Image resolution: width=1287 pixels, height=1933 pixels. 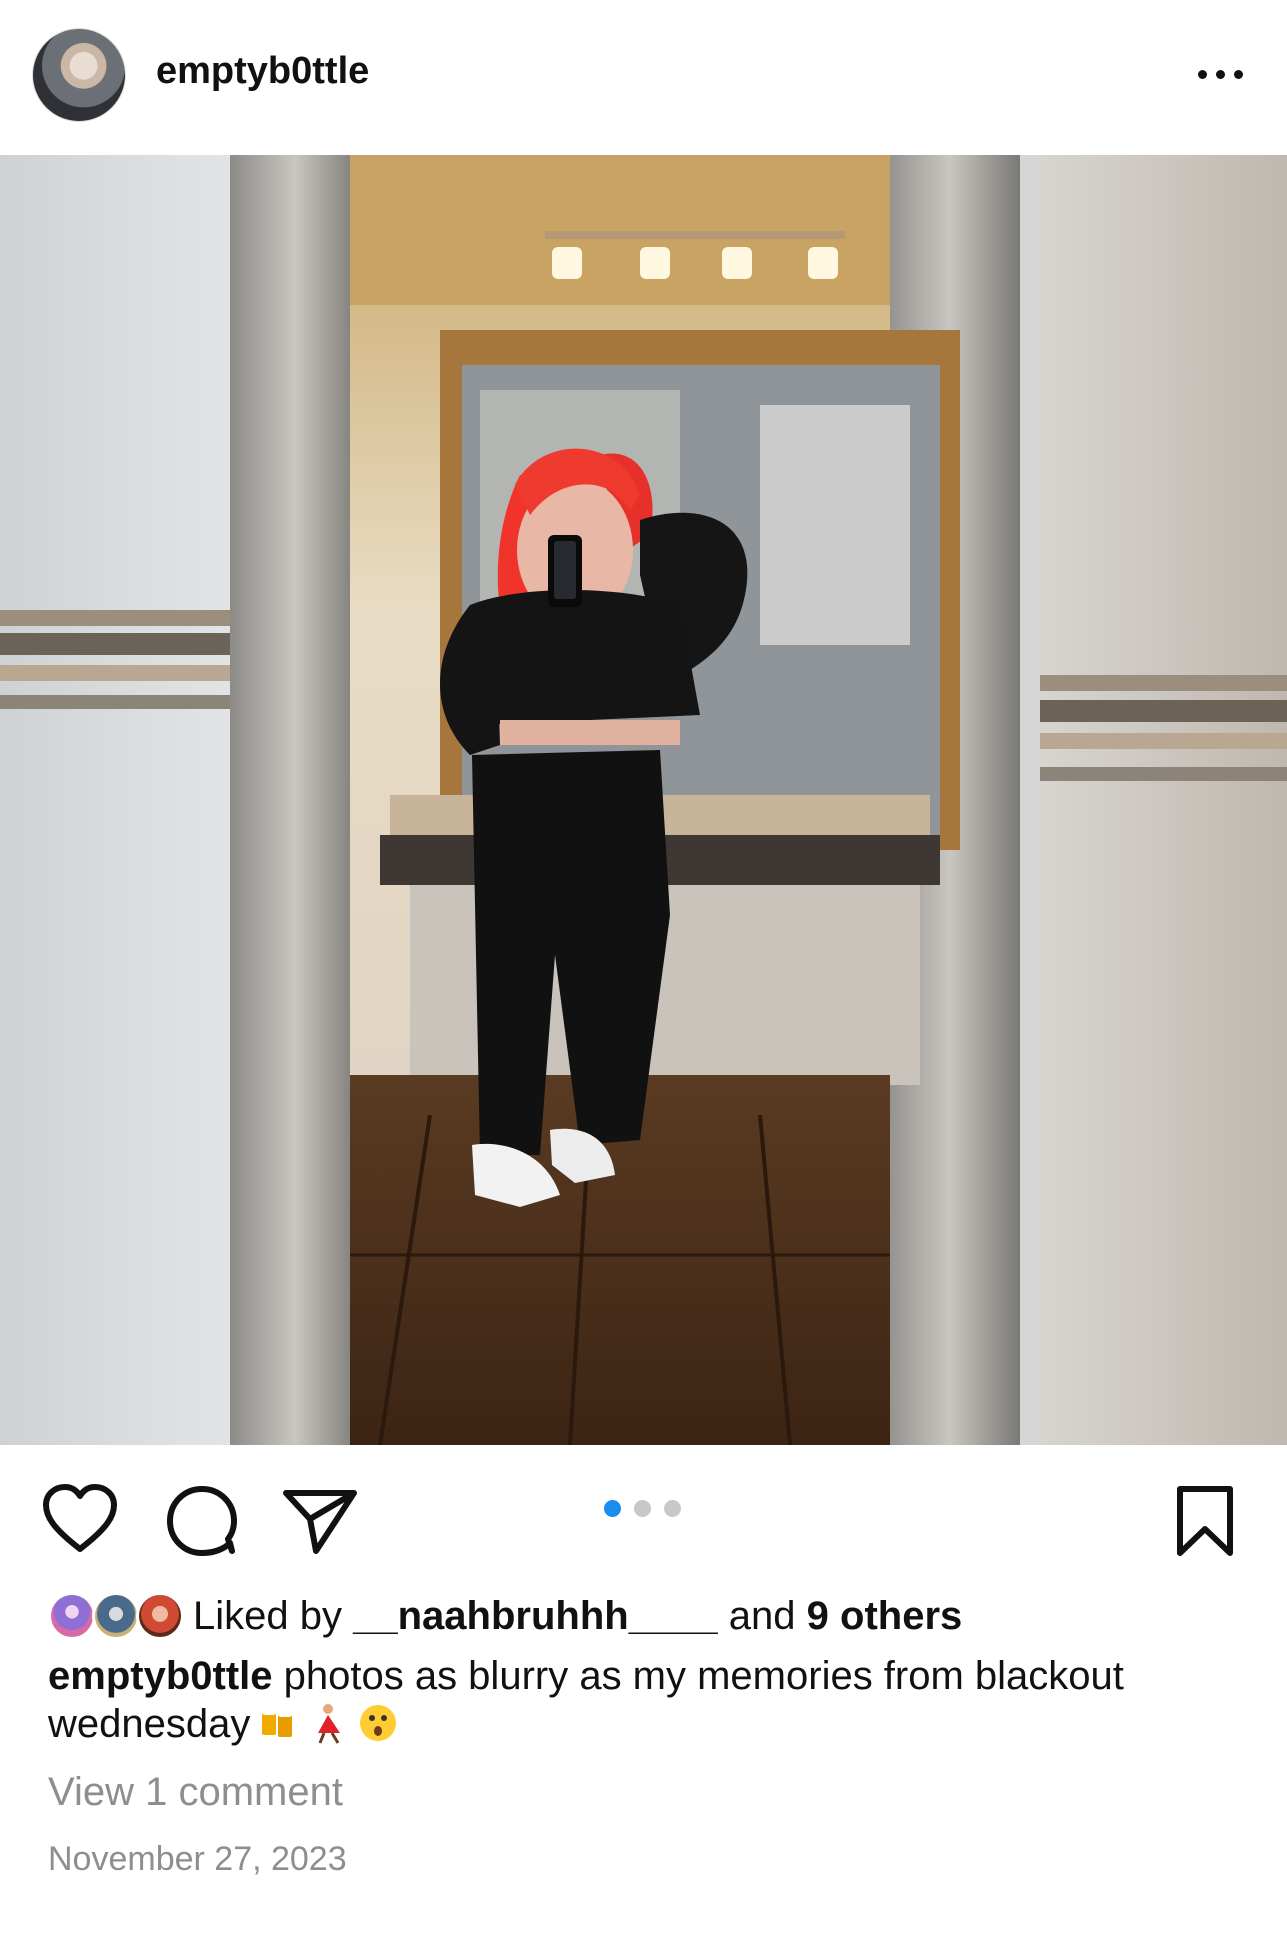 What do you see at coordinates (262, 71) in the screenshot?
I see `post-username: emptyb0ttle` at bounding box center [262, 71].